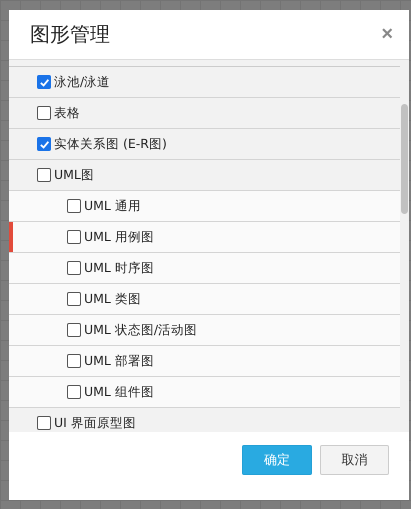  Describe the element at coordinates (74, 175) in the screenshot. I see `item-label: UML图` at that location.